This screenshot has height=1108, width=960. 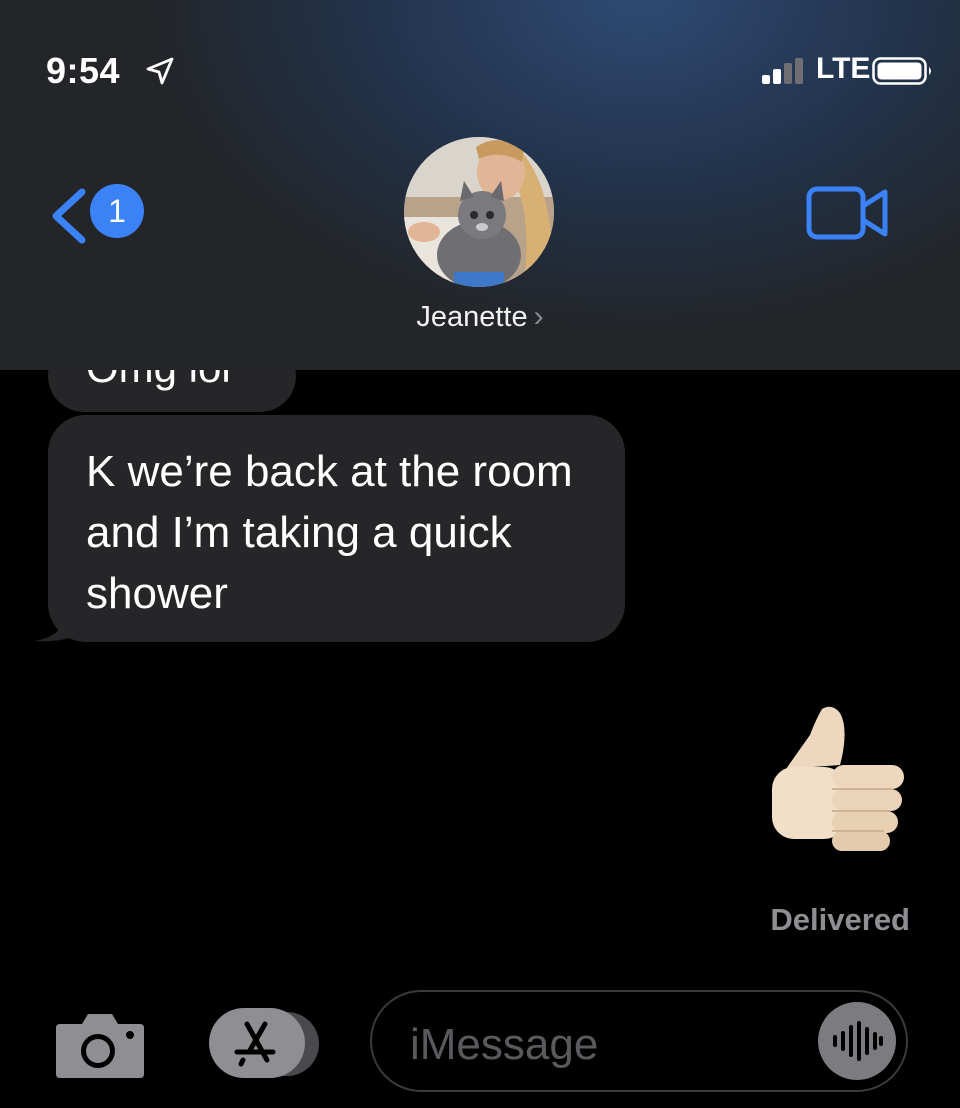 I want to click on audio-waveform-icon, so click(x=858, y=1041).